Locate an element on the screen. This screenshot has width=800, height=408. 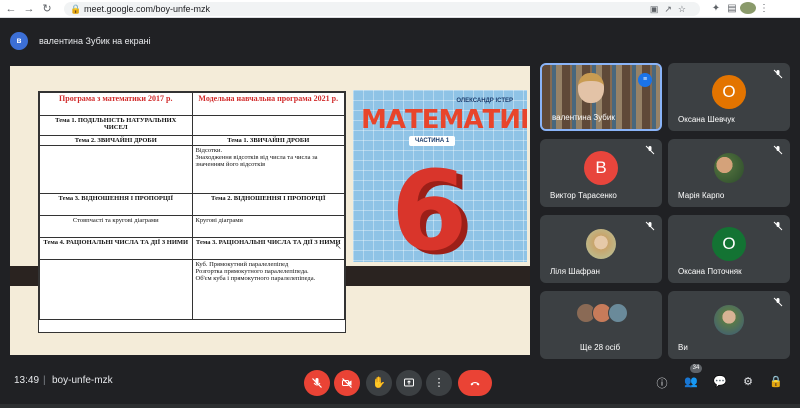
participant-name: валентина Зубик is located at coordinates (583, 117).